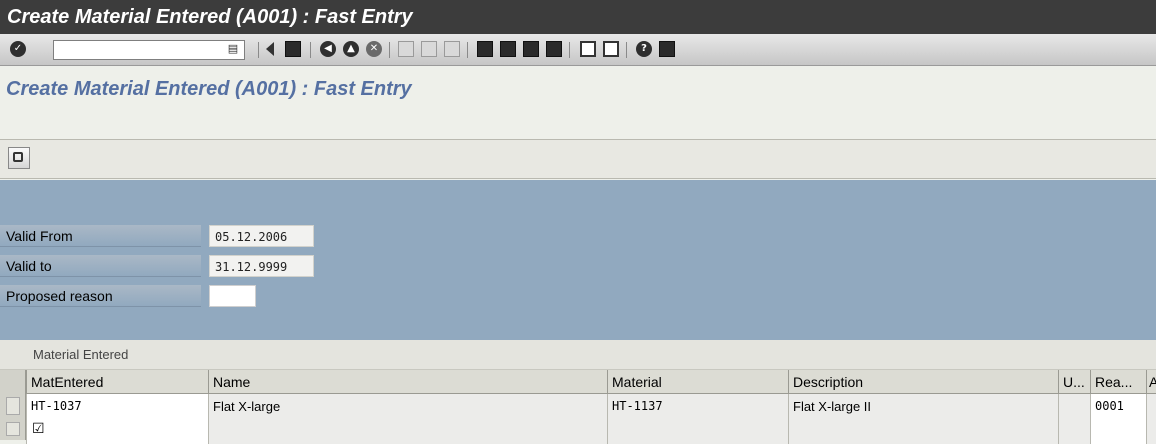  I want to click on previous-page-icon, so click(508, 49).